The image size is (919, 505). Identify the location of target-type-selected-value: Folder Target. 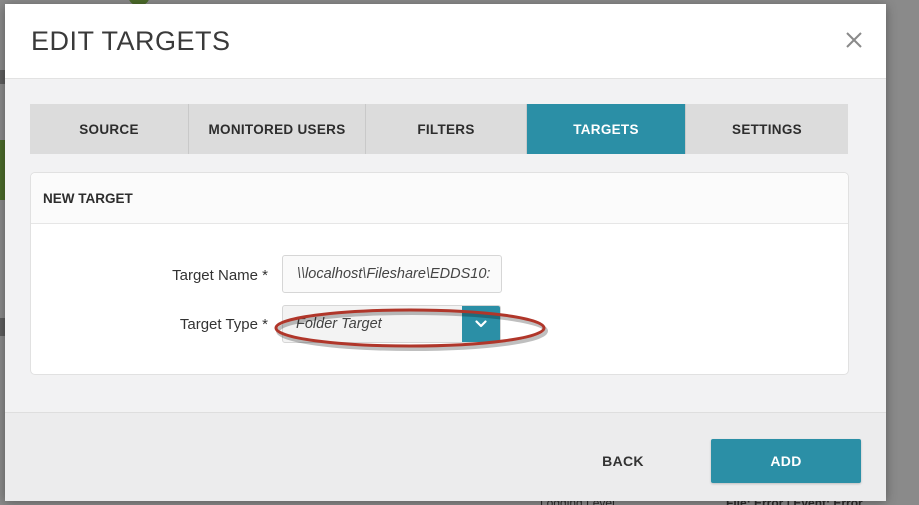
(339, 324).